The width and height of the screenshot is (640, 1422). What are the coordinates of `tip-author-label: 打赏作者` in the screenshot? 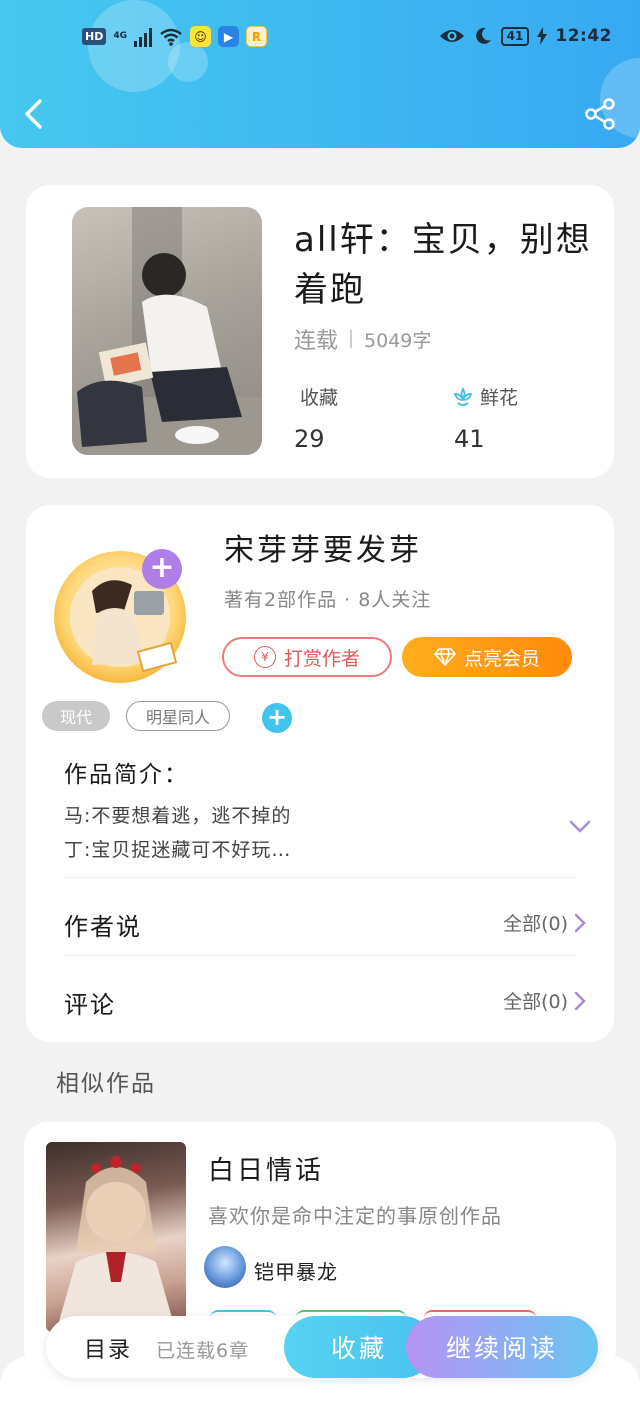 It's located at (321, 658).